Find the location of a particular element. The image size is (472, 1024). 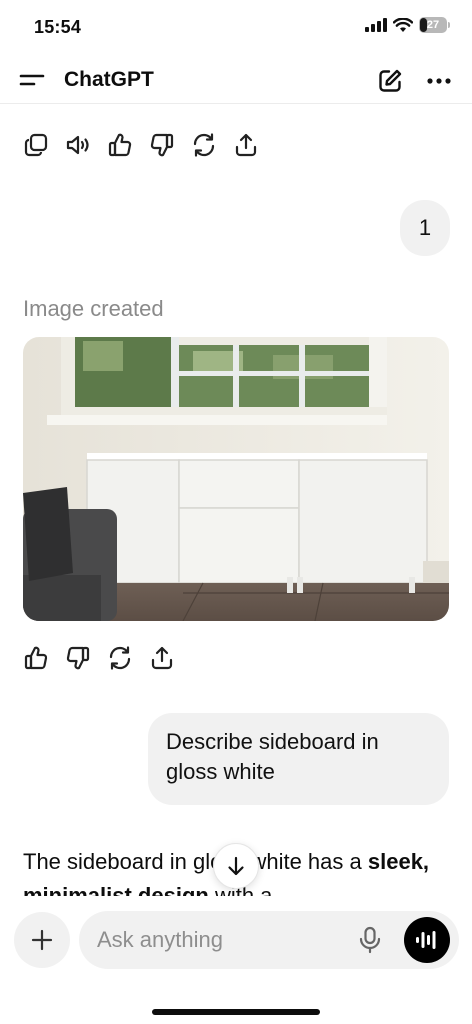

user-message-text: 1 is located at coordinates (425, 227).